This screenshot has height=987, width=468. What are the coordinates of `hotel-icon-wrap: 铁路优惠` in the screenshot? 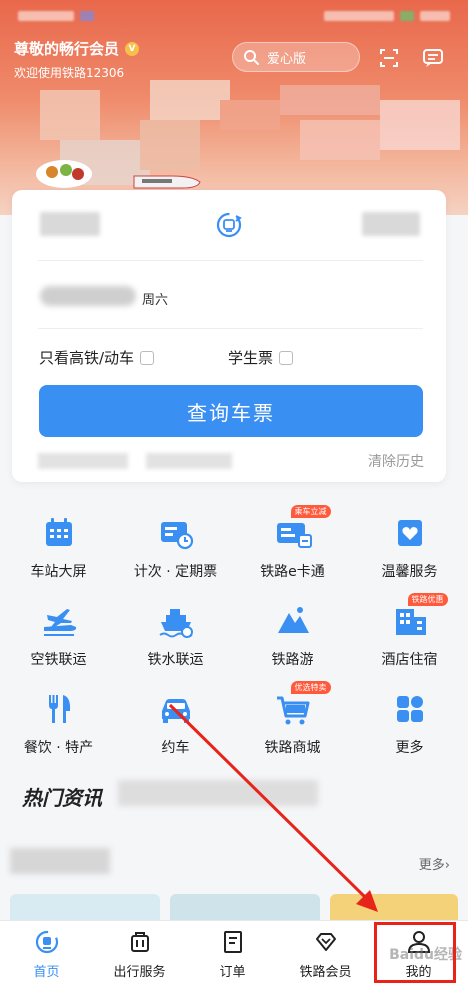 It's located at (419, 617).